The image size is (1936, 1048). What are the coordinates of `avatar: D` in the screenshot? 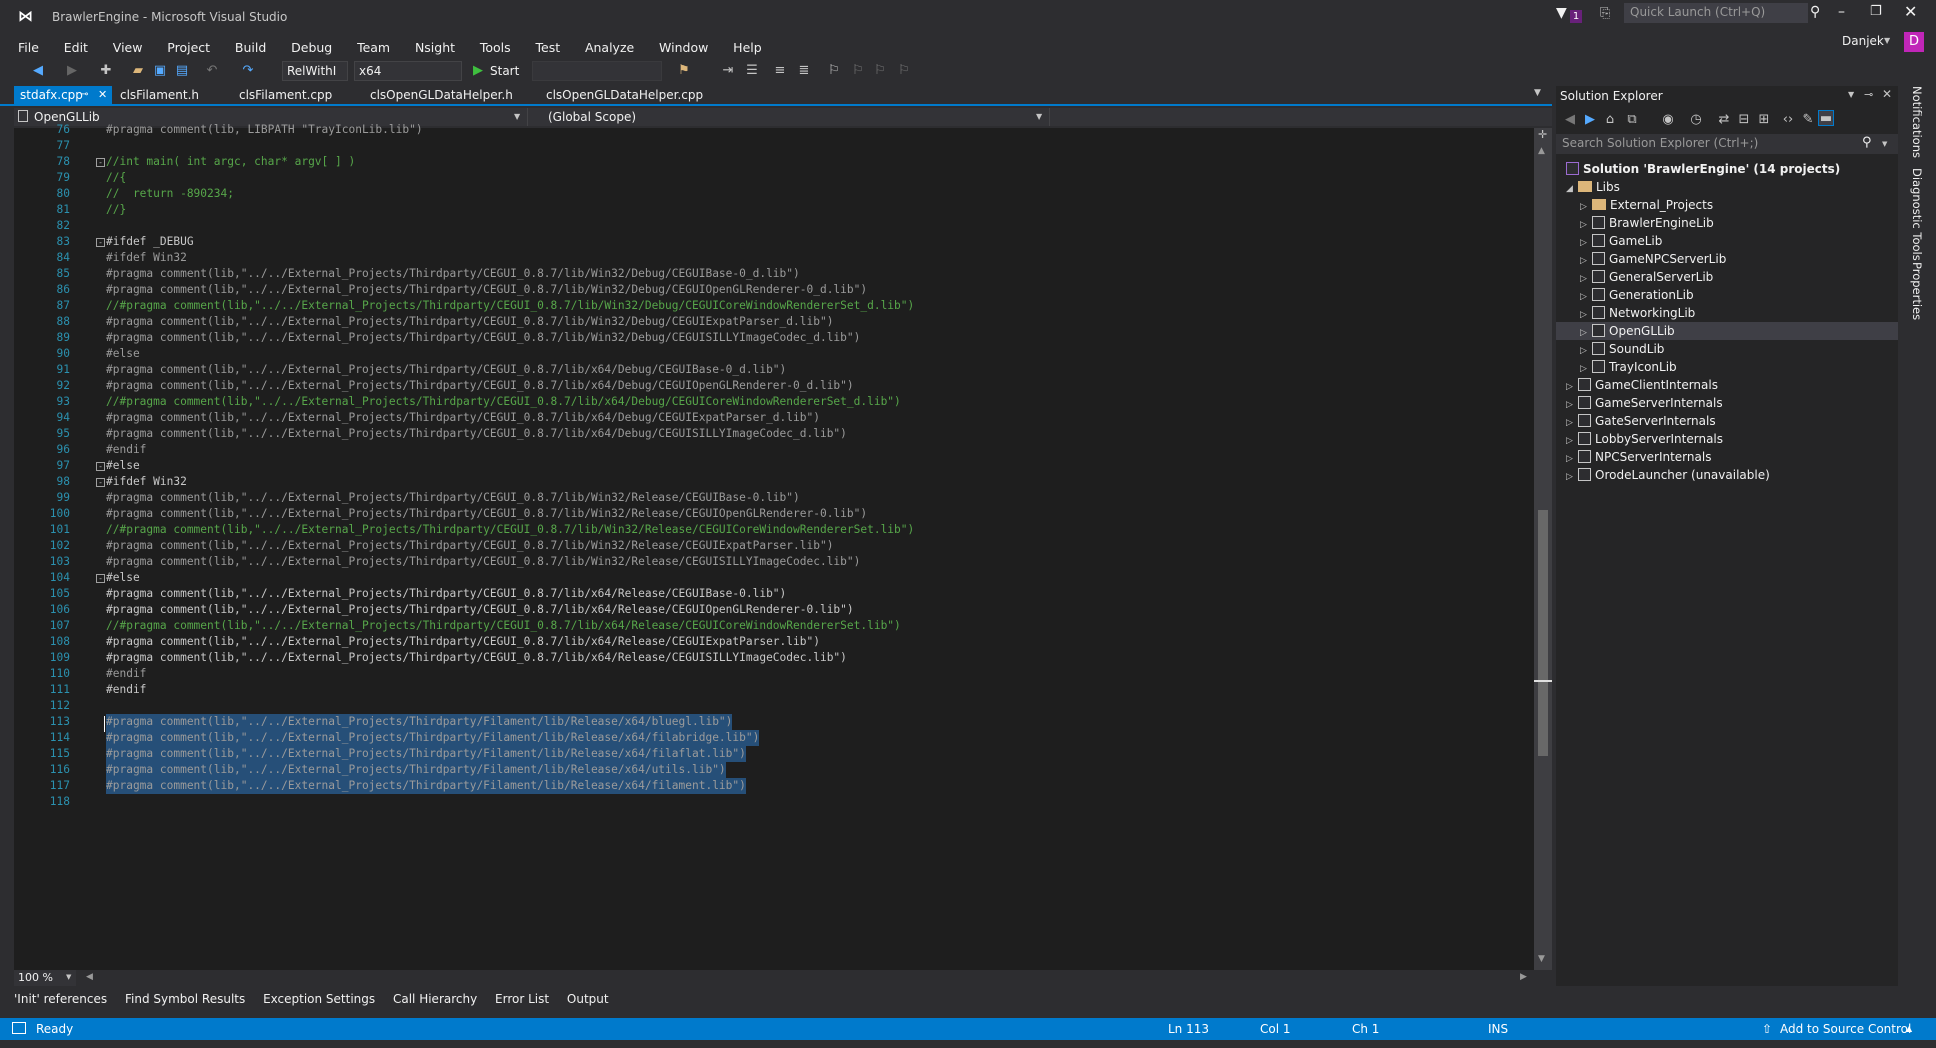 It's located at (1914, 42).